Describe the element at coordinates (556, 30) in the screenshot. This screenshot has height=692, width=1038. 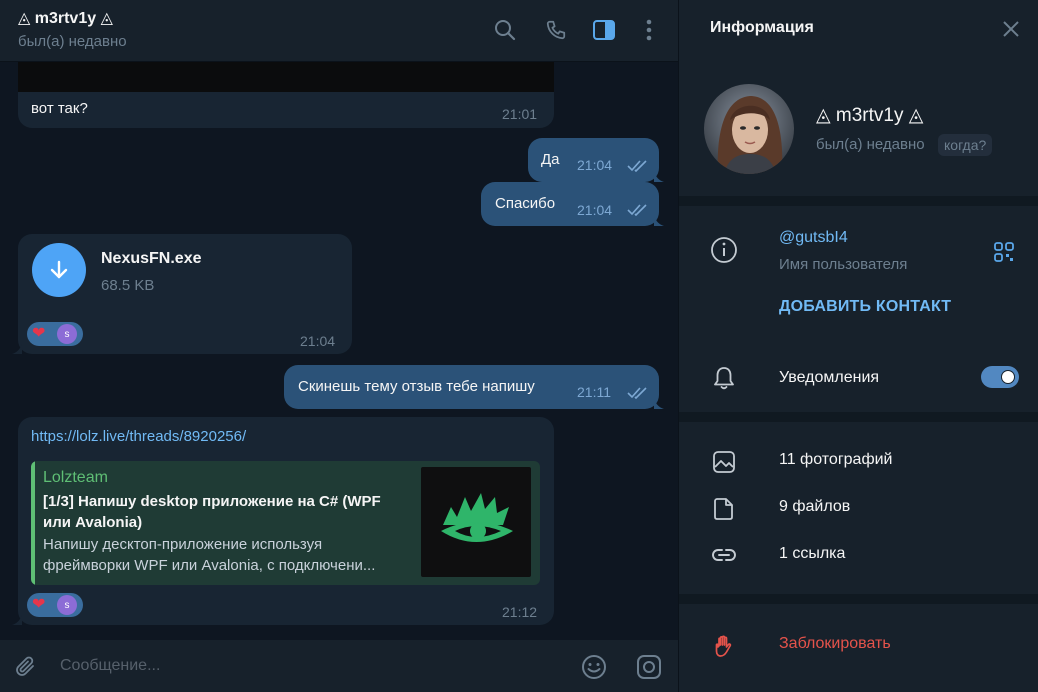
I see `phone-icon` at that location.